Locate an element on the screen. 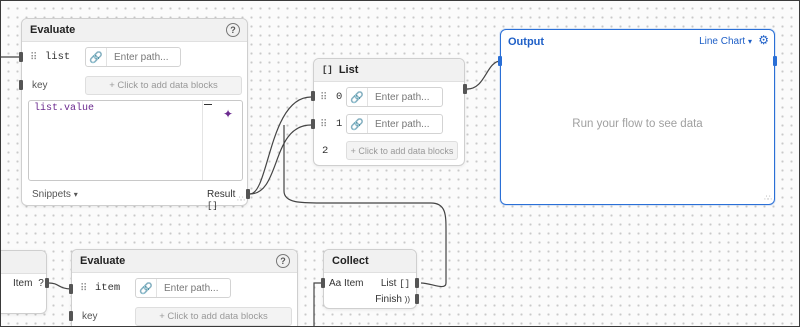 Image resolution: width=800 pixels, height=327 pixels. item-type-icon: ? is located at coordinates (41, 283).